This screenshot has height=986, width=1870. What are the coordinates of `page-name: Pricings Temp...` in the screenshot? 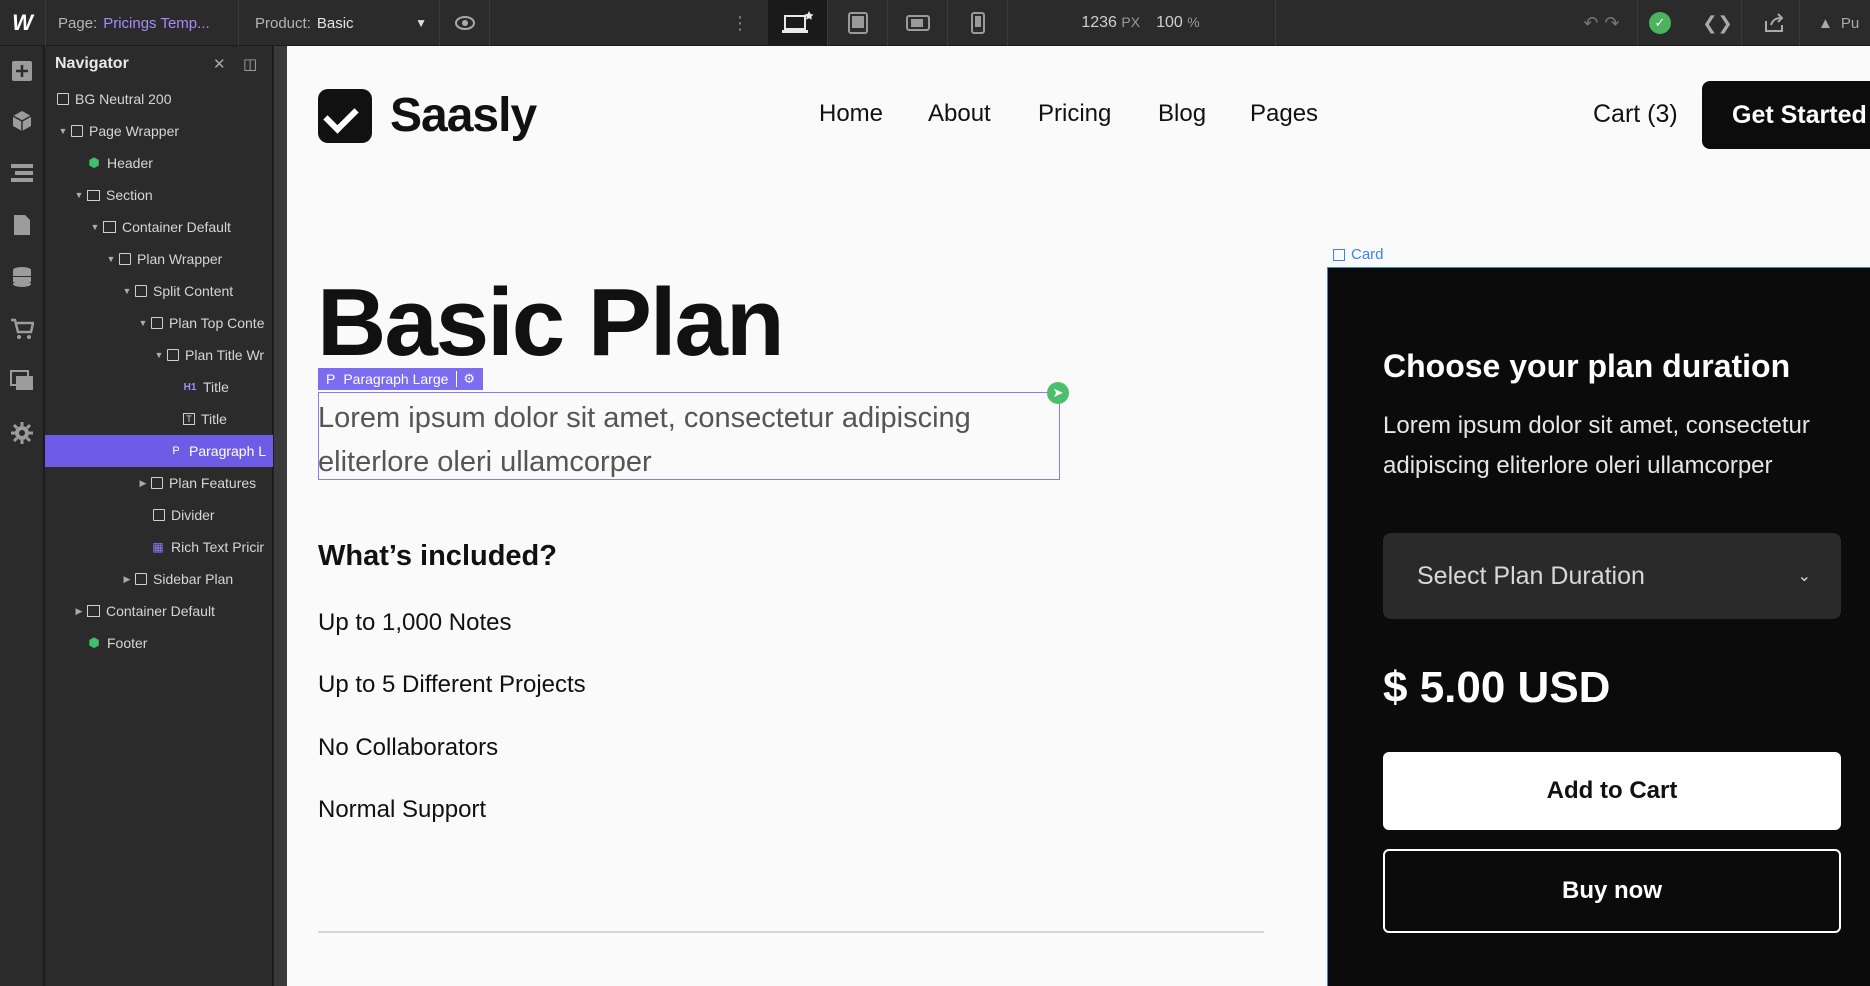 It's located at (156, 23).